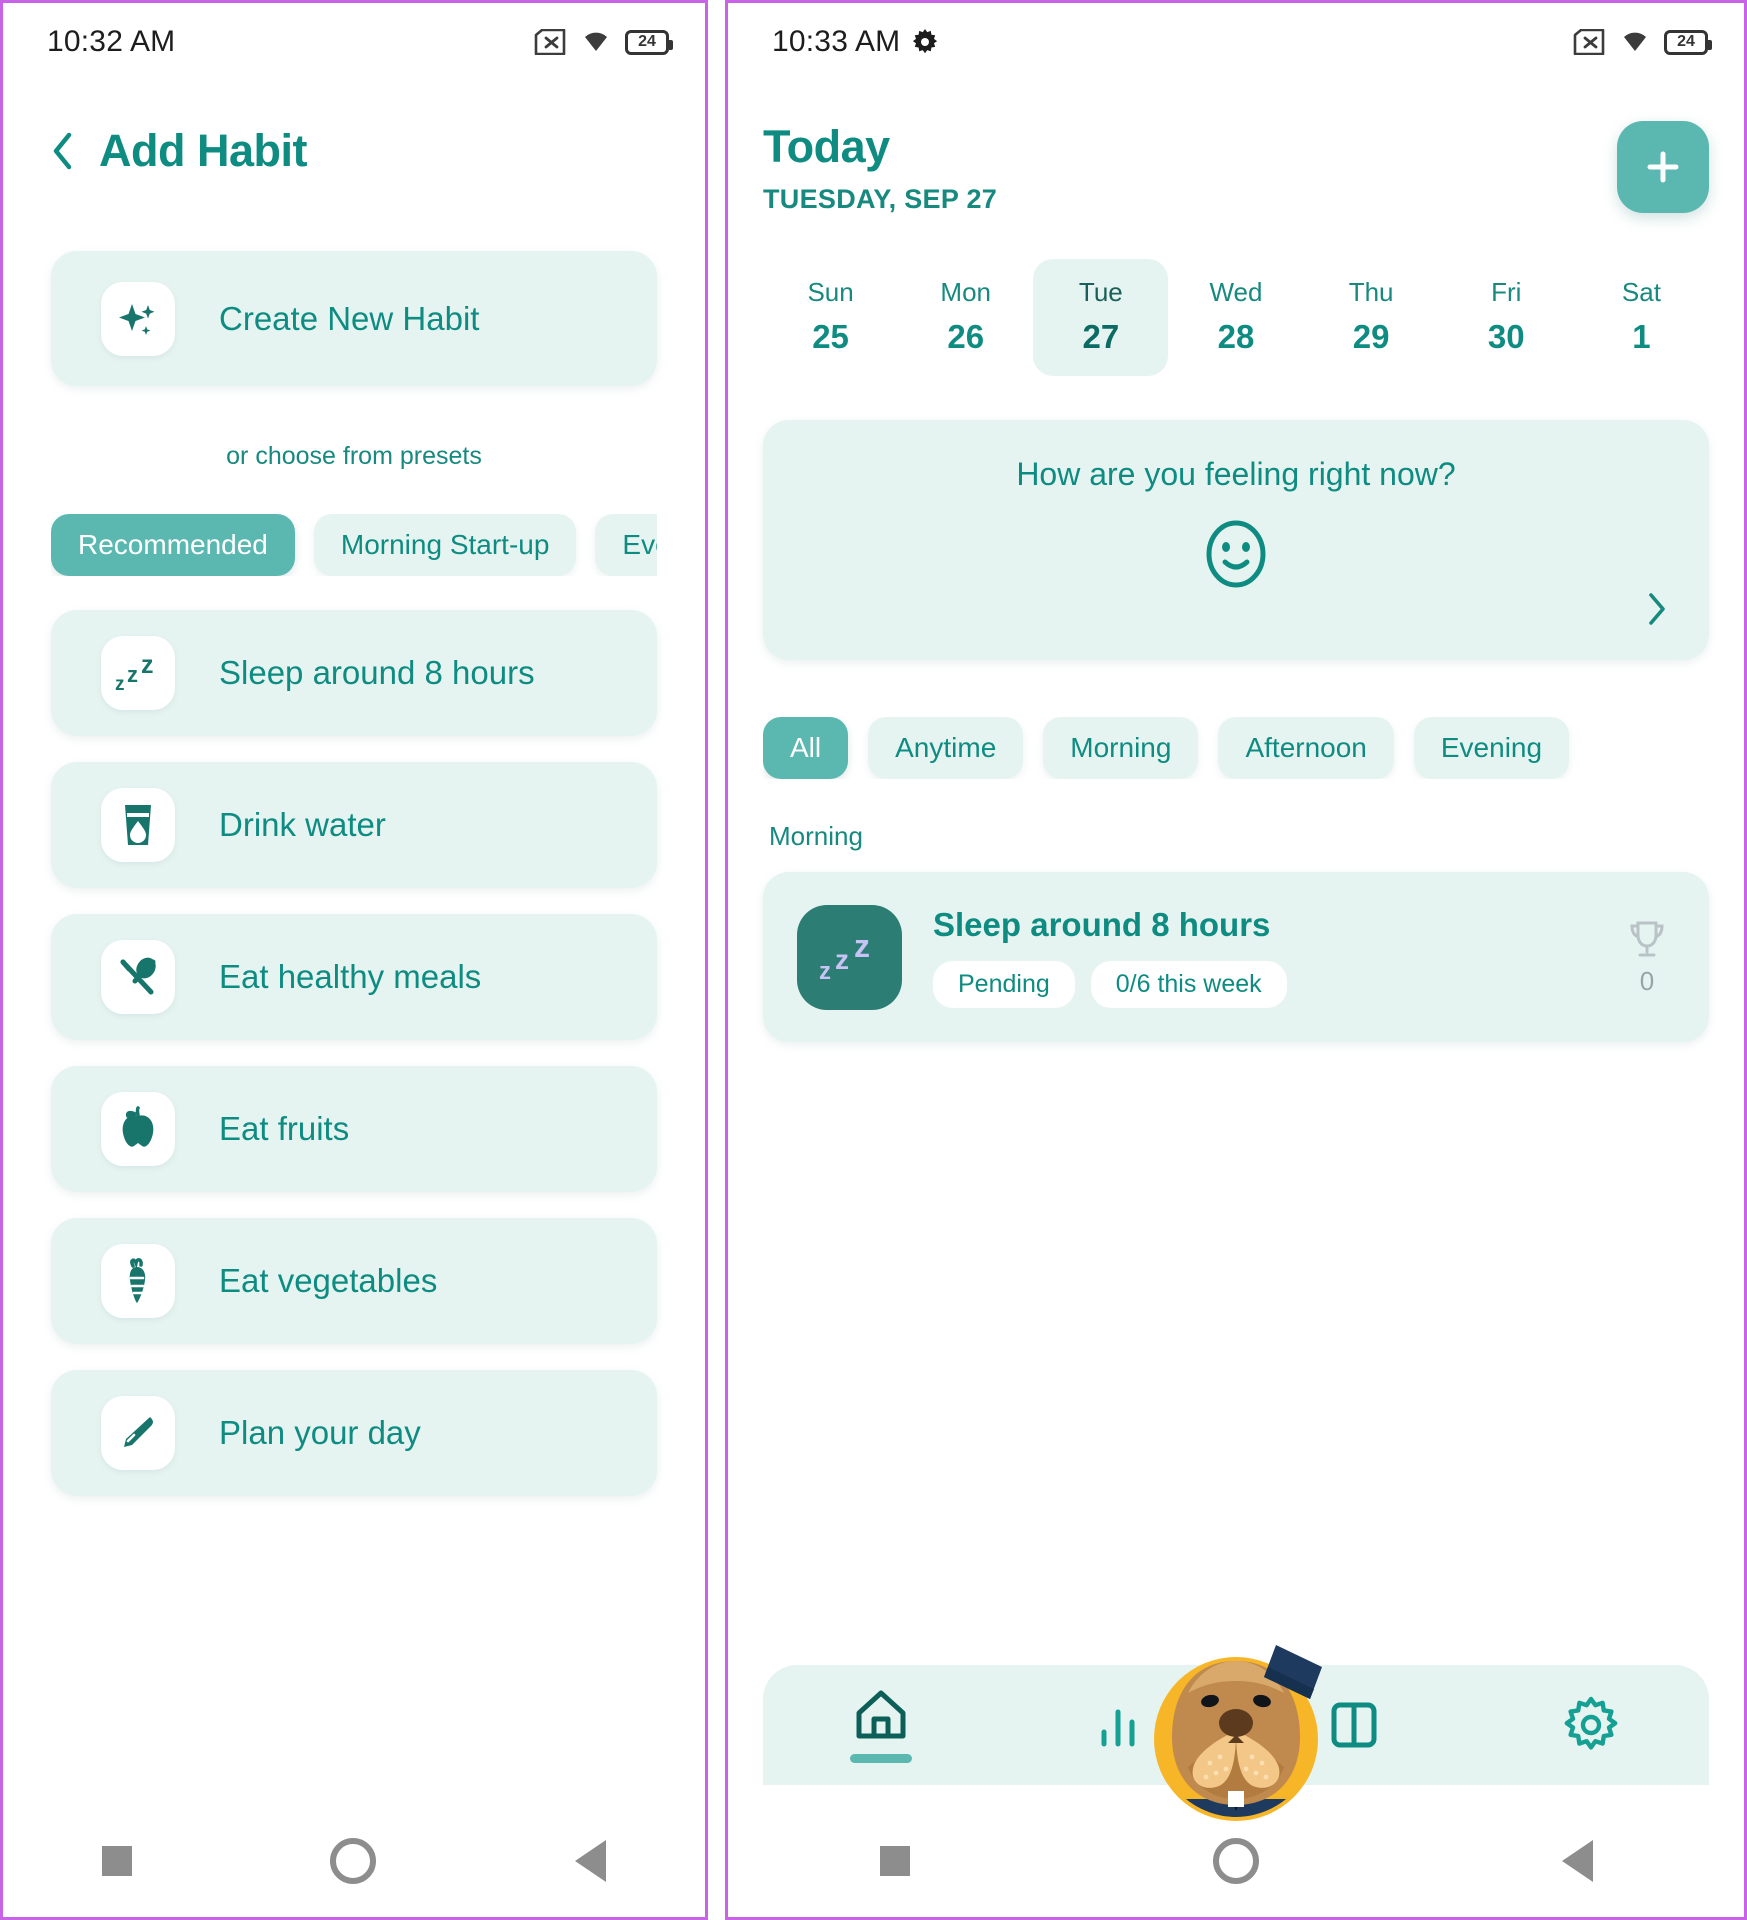 The image size is (1747, 1920). I want to click on filter-chip-label: Afternoon, so click(1306, 747).